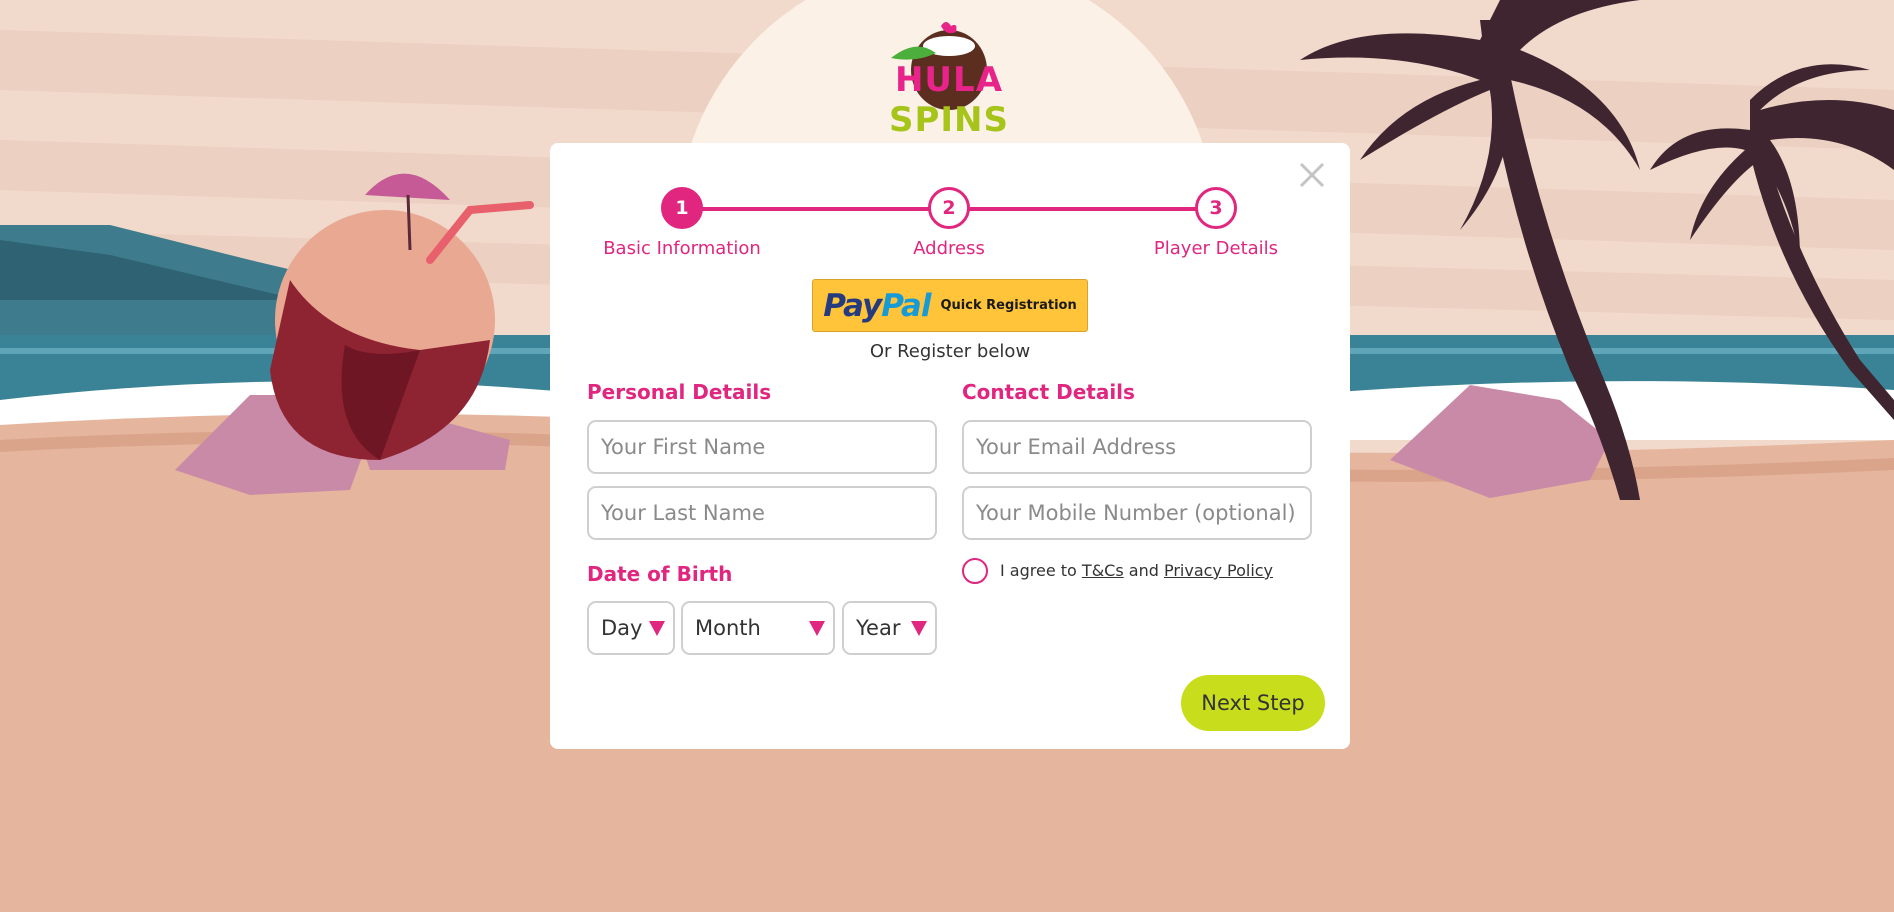 The image size is (1894, 912). I want to click on terms-link: T&Cs, so click(1103, 570).